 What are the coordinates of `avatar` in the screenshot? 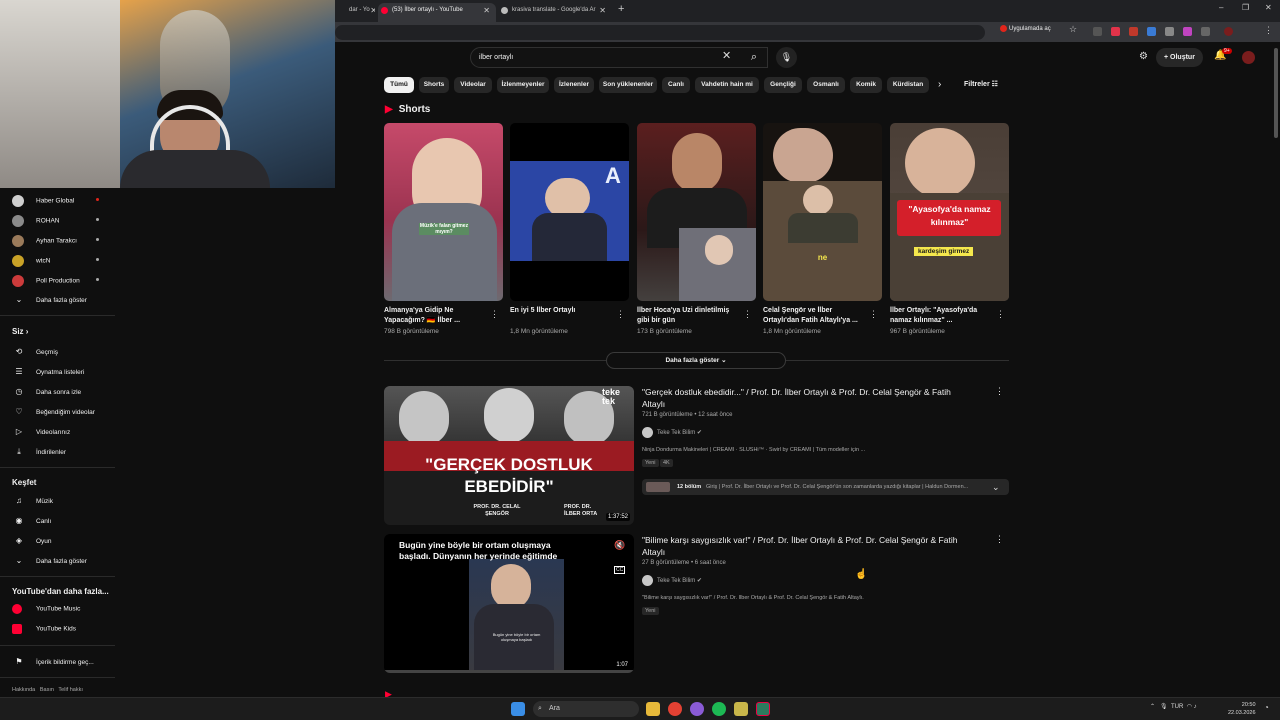 It's located at (1248, 57).